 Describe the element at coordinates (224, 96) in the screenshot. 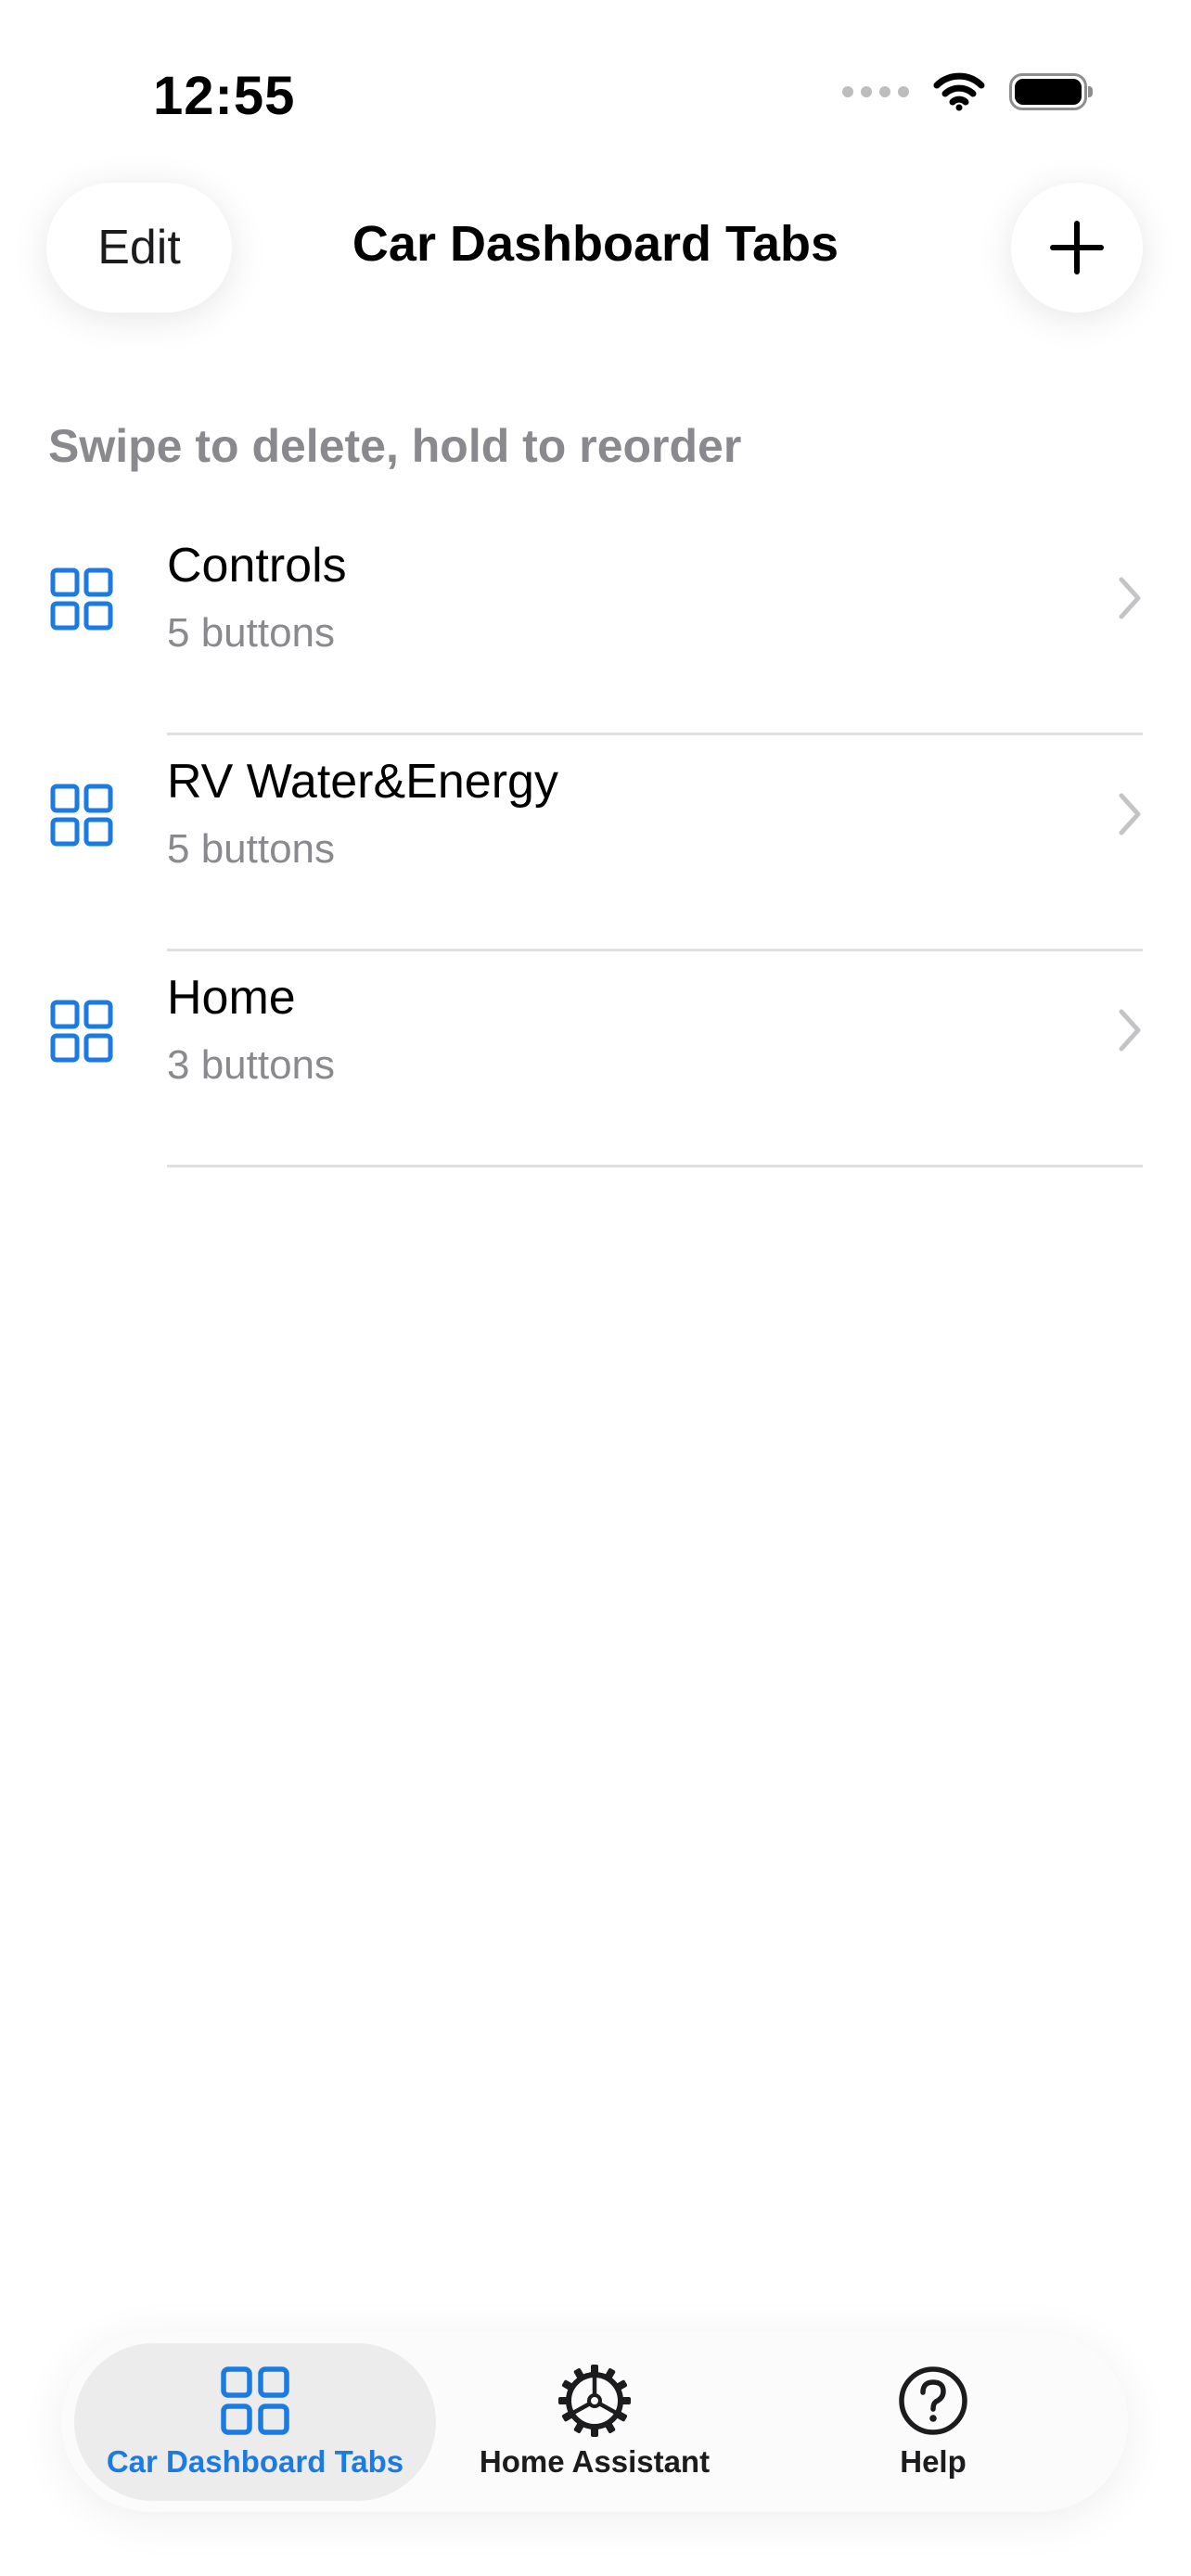

I see `status-time: 12:55` at that location.